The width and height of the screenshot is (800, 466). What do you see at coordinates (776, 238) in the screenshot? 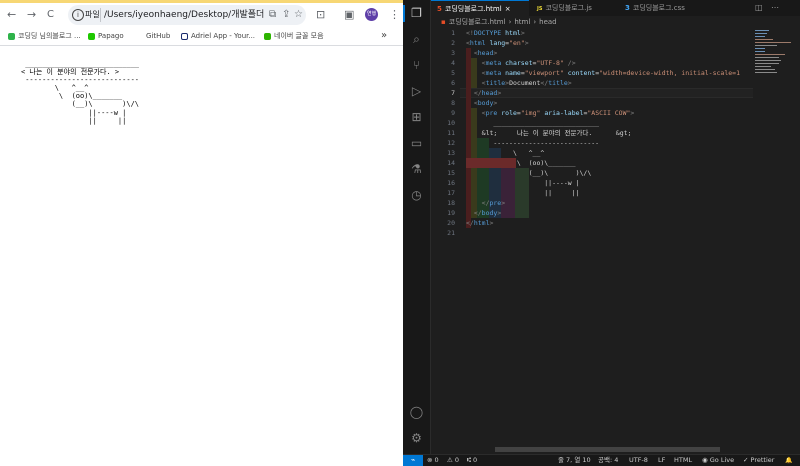
I see `minimap` at bounding box center [776, 238].